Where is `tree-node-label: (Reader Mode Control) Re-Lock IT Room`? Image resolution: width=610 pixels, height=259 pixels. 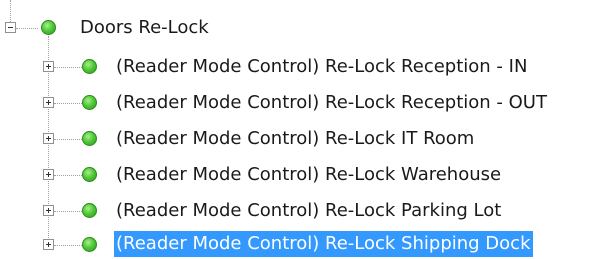
tree-node-label: (Reader Mode Control) Re-Lock IT Room is located at coordinates (295, 139).